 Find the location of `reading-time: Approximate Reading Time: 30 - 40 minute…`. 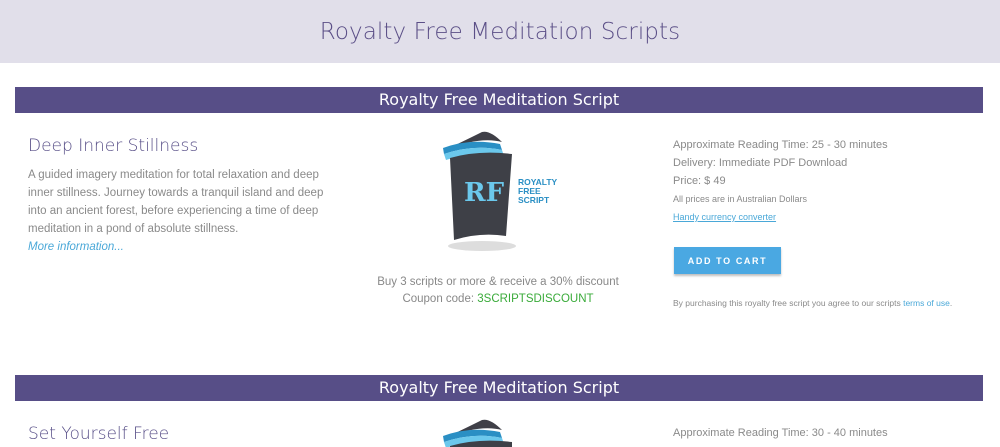

reading-time: Approximate Reading Time: 30 - 40 minute… is located at coordinates (780, 433).